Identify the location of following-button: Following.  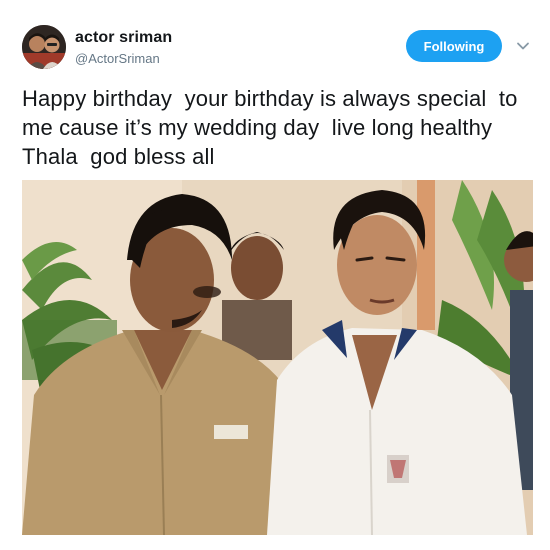
(454, 46).